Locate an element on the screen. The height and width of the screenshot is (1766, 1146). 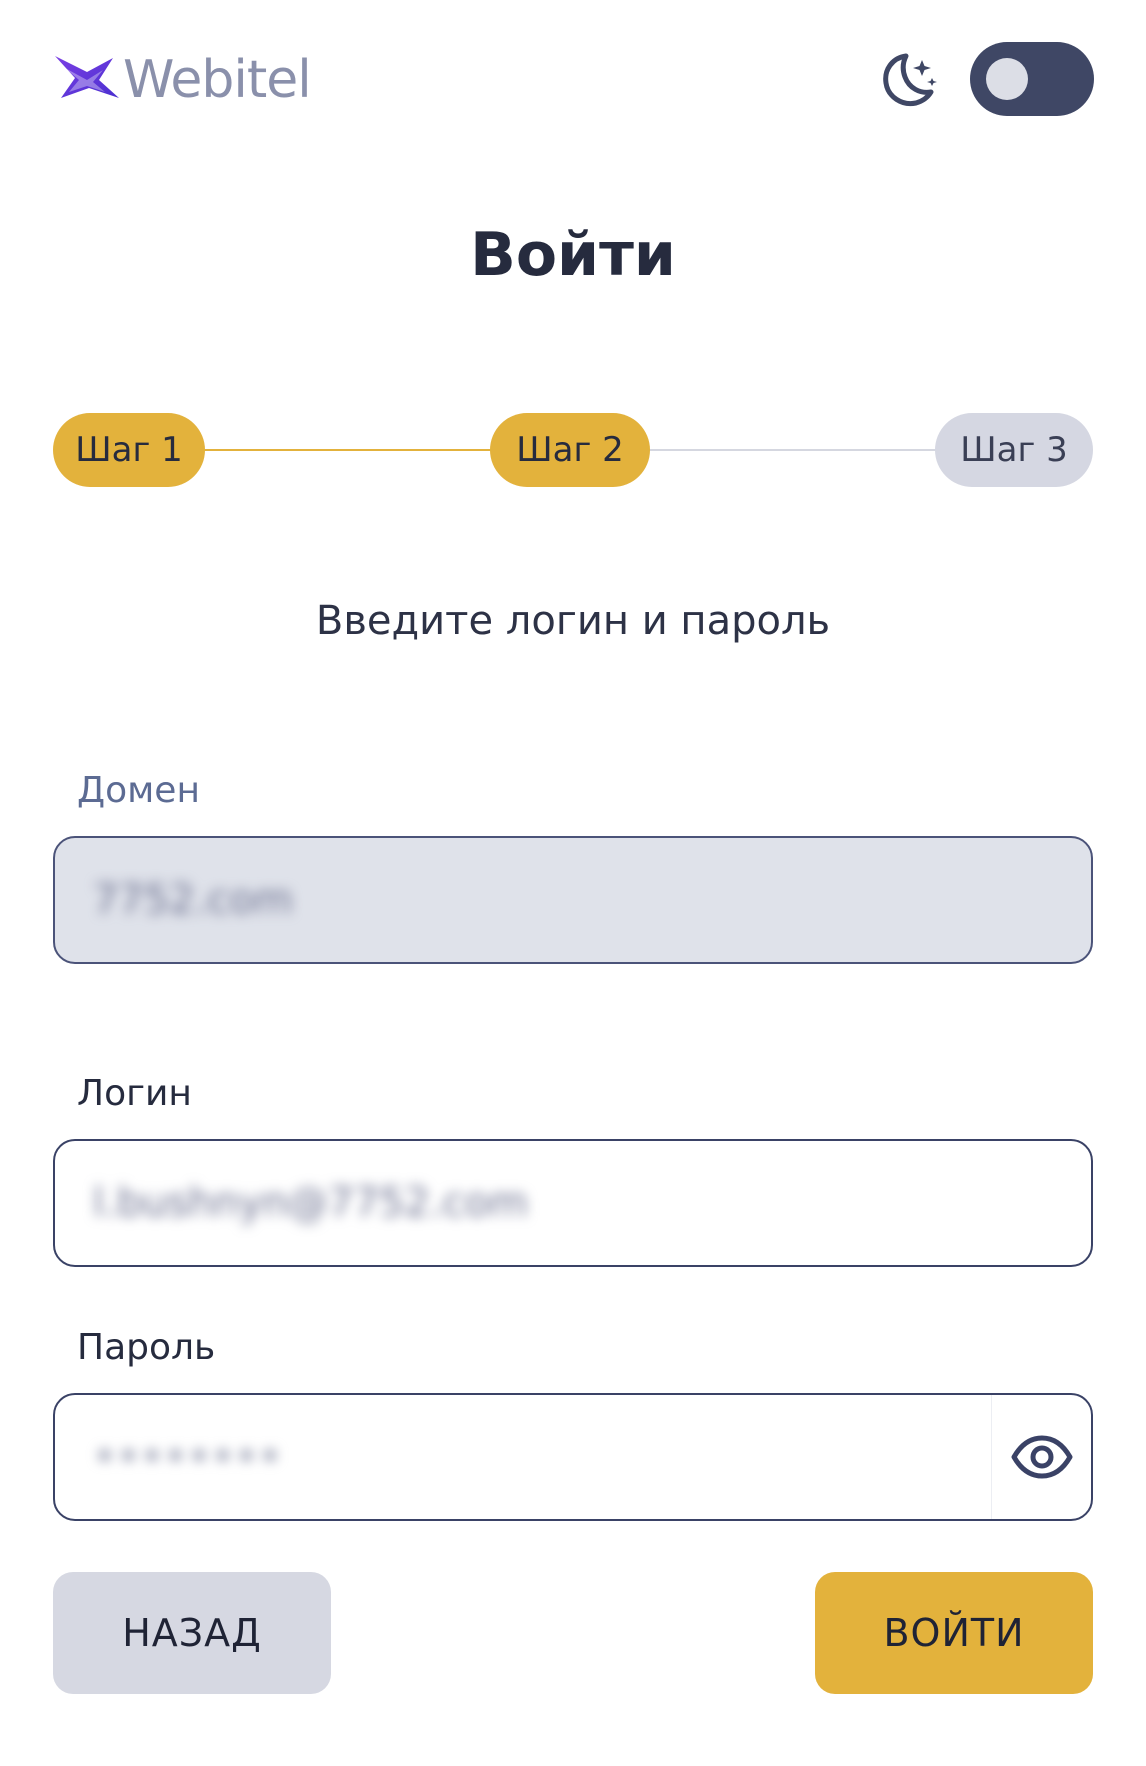
password-visibility-toggle is located at coordinates (1041, 1457).